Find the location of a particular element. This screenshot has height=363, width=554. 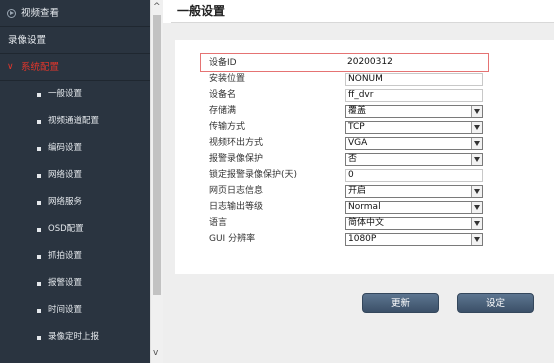

alarm-protect-select: 否 is located at coordinates (414, 159).